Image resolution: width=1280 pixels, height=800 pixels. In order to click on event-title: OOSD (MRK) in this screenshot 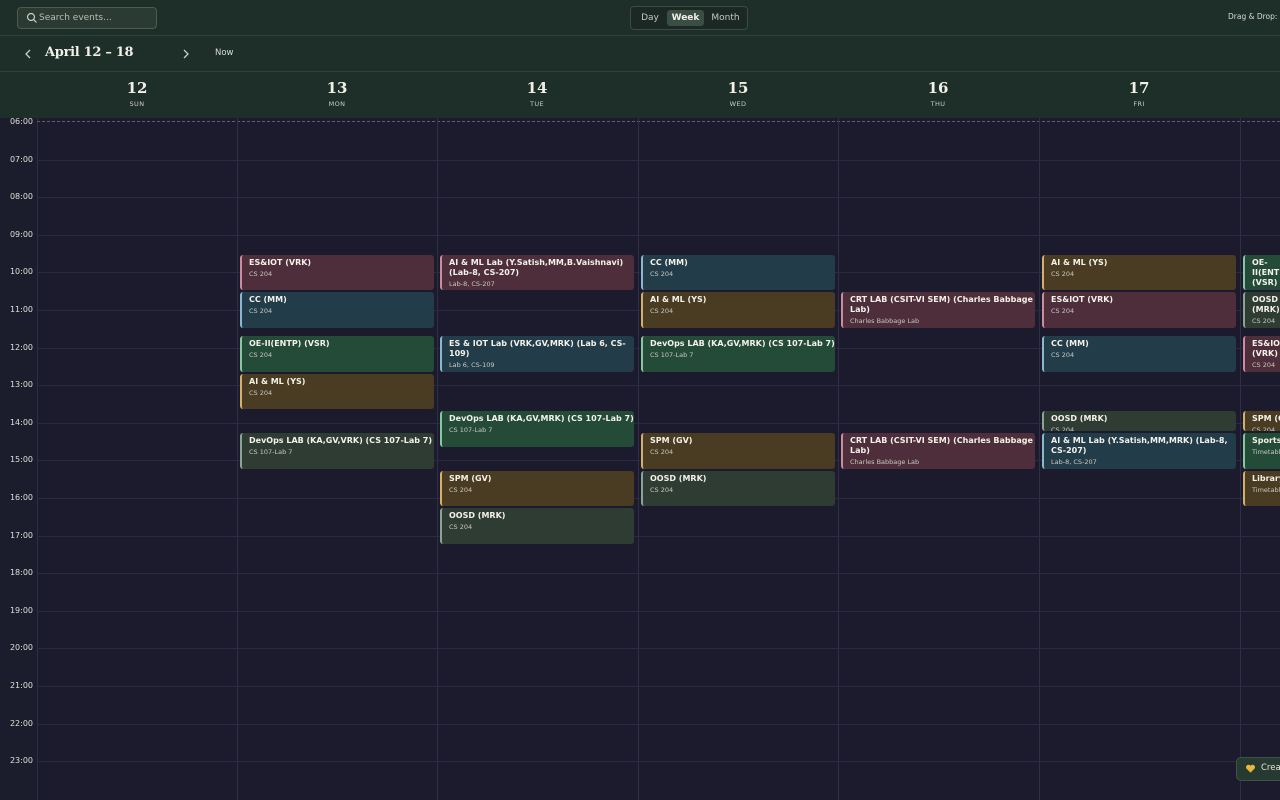, I will do `click(1079, 419)`.